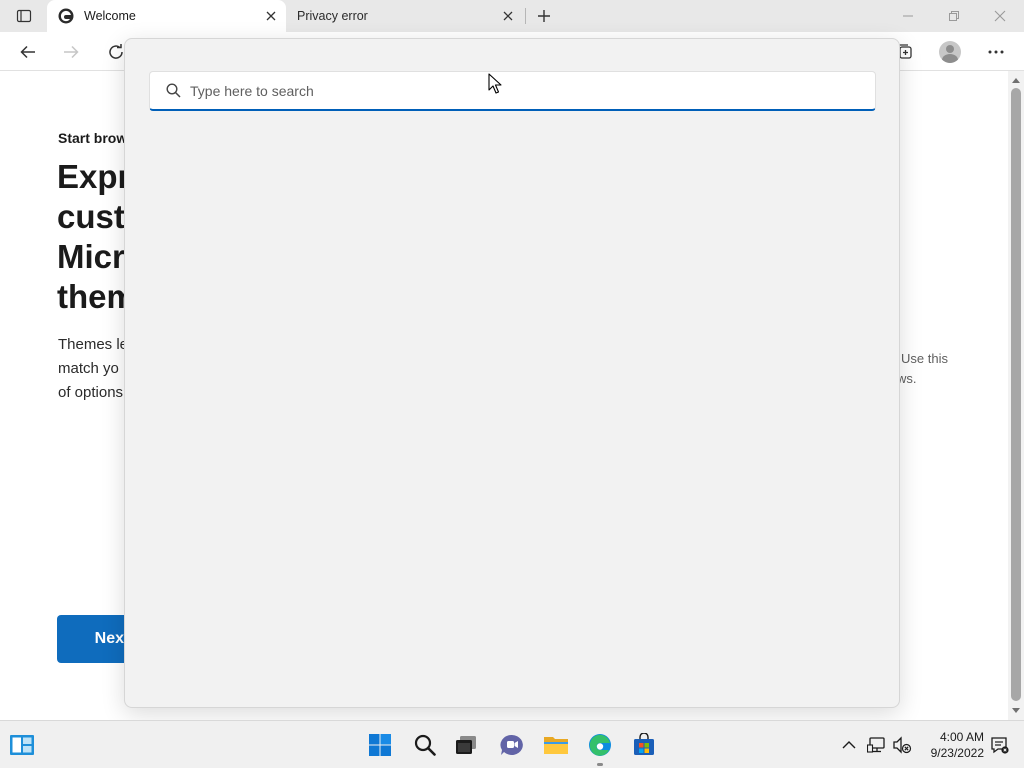 The height and width of the screenshot is (768, 1024). What do you see at coordinates (71, 52) in the screenshot?
I see `forward-arrow-icon` at bounding box center [71, 52].